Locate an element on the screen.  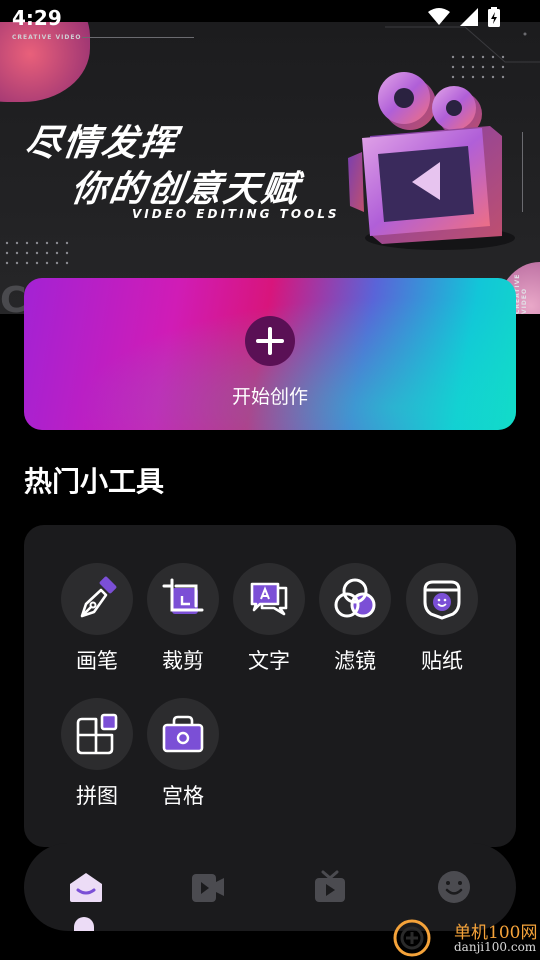
status-bar: 4:29 is located at coordinates (270, 18).